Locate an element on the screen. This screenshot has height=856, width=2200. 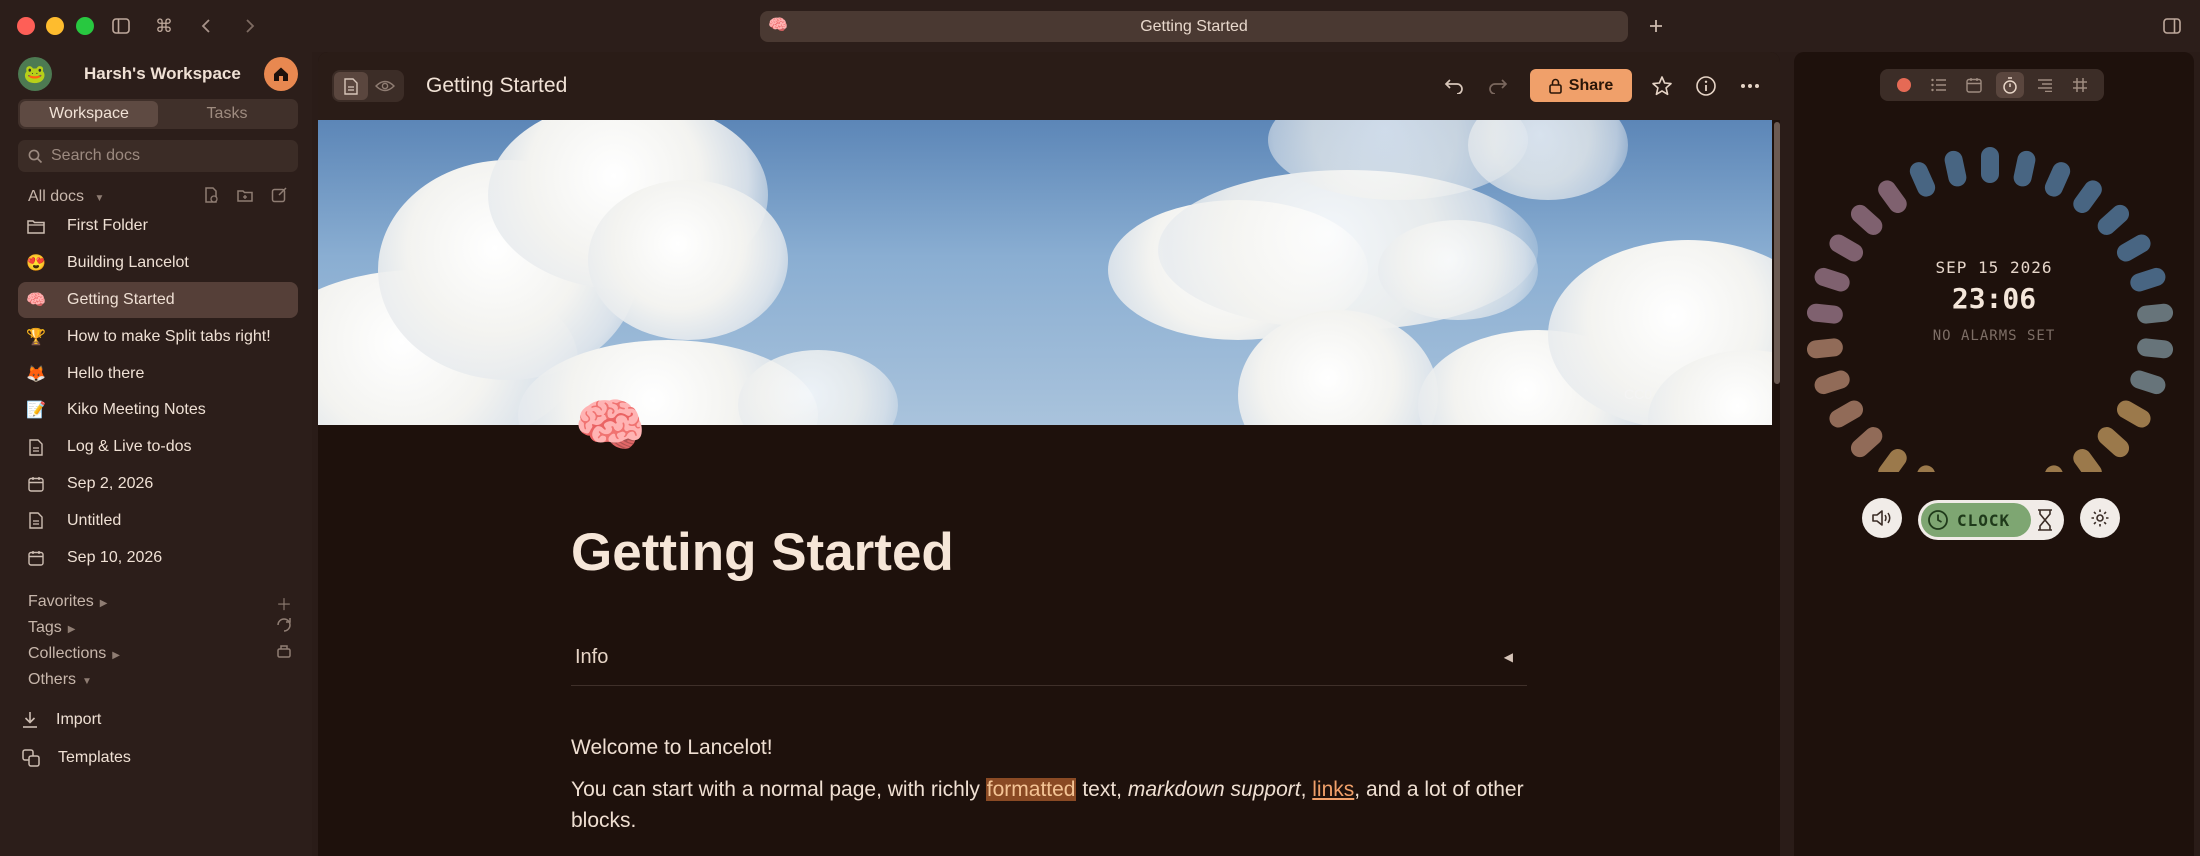
clock-icon is located at coordinates (1938, 520).